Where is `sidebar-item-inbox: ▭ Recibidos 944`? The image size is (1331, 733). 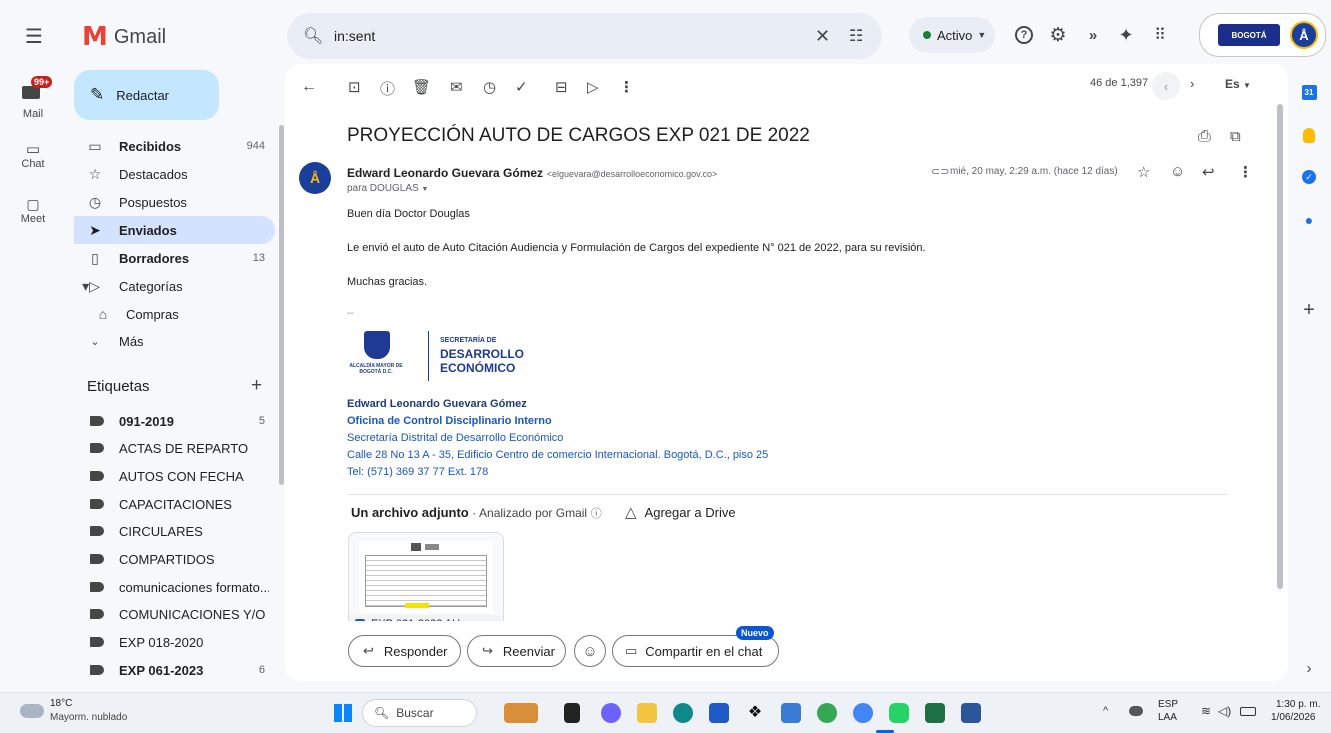 sidebar-item-inbox: ▭ Recibidos 944 is located at coordinates (174, 146).